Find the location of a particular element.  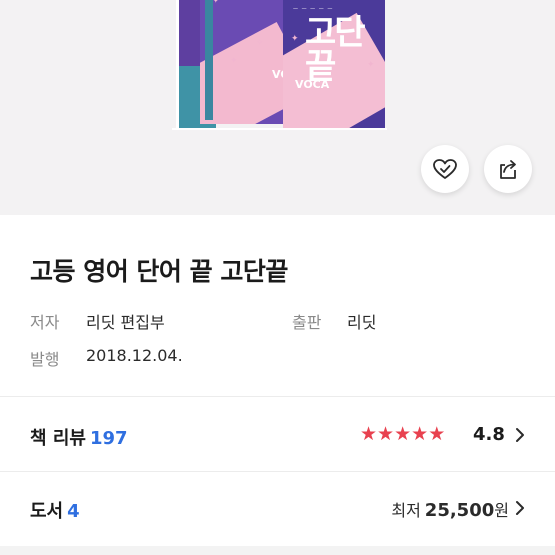

like-button is located at coordinates (445, 169).